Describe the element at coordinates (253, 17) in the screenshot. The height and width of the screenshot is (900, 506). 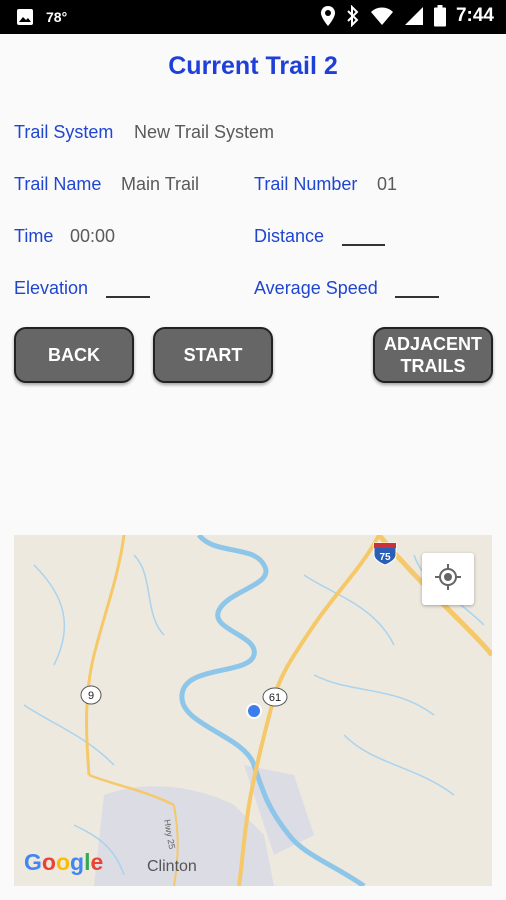
I see `status-bar: 78° 7:44` at that location.